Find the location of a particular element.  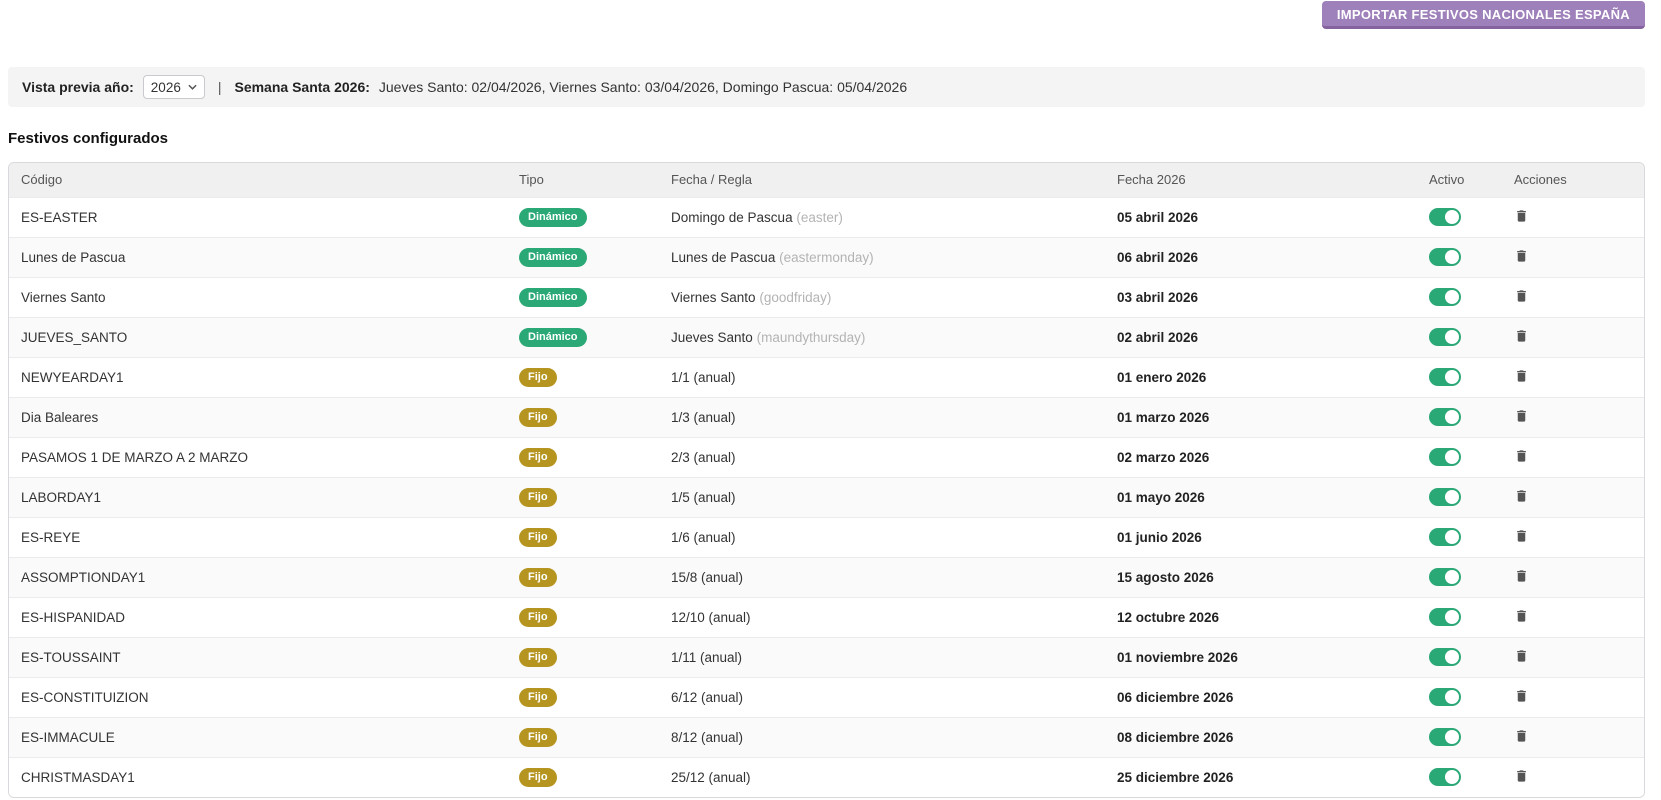

fecha-value: 25 diciembre 2026 is located at coordinates (1175, 777).